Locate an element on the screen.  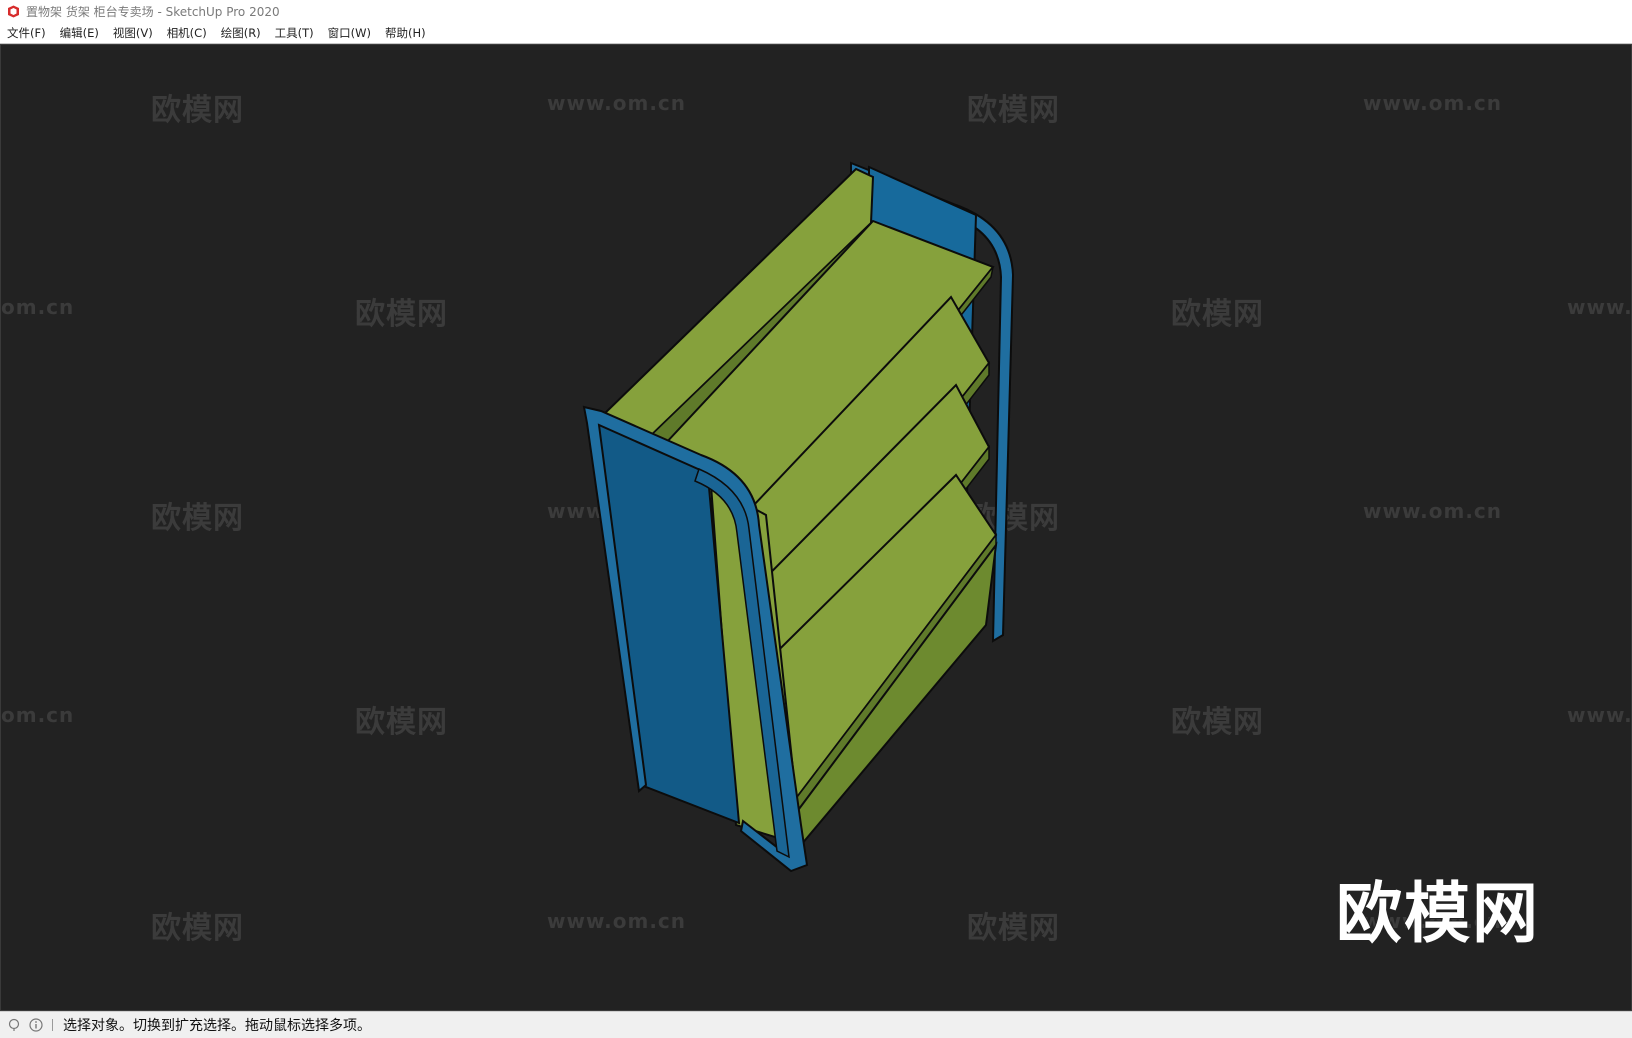
title-bar: 置物架 货架 柜台专卖场 - SketchUp Pro 2020 is located at coordinates (816, 11).